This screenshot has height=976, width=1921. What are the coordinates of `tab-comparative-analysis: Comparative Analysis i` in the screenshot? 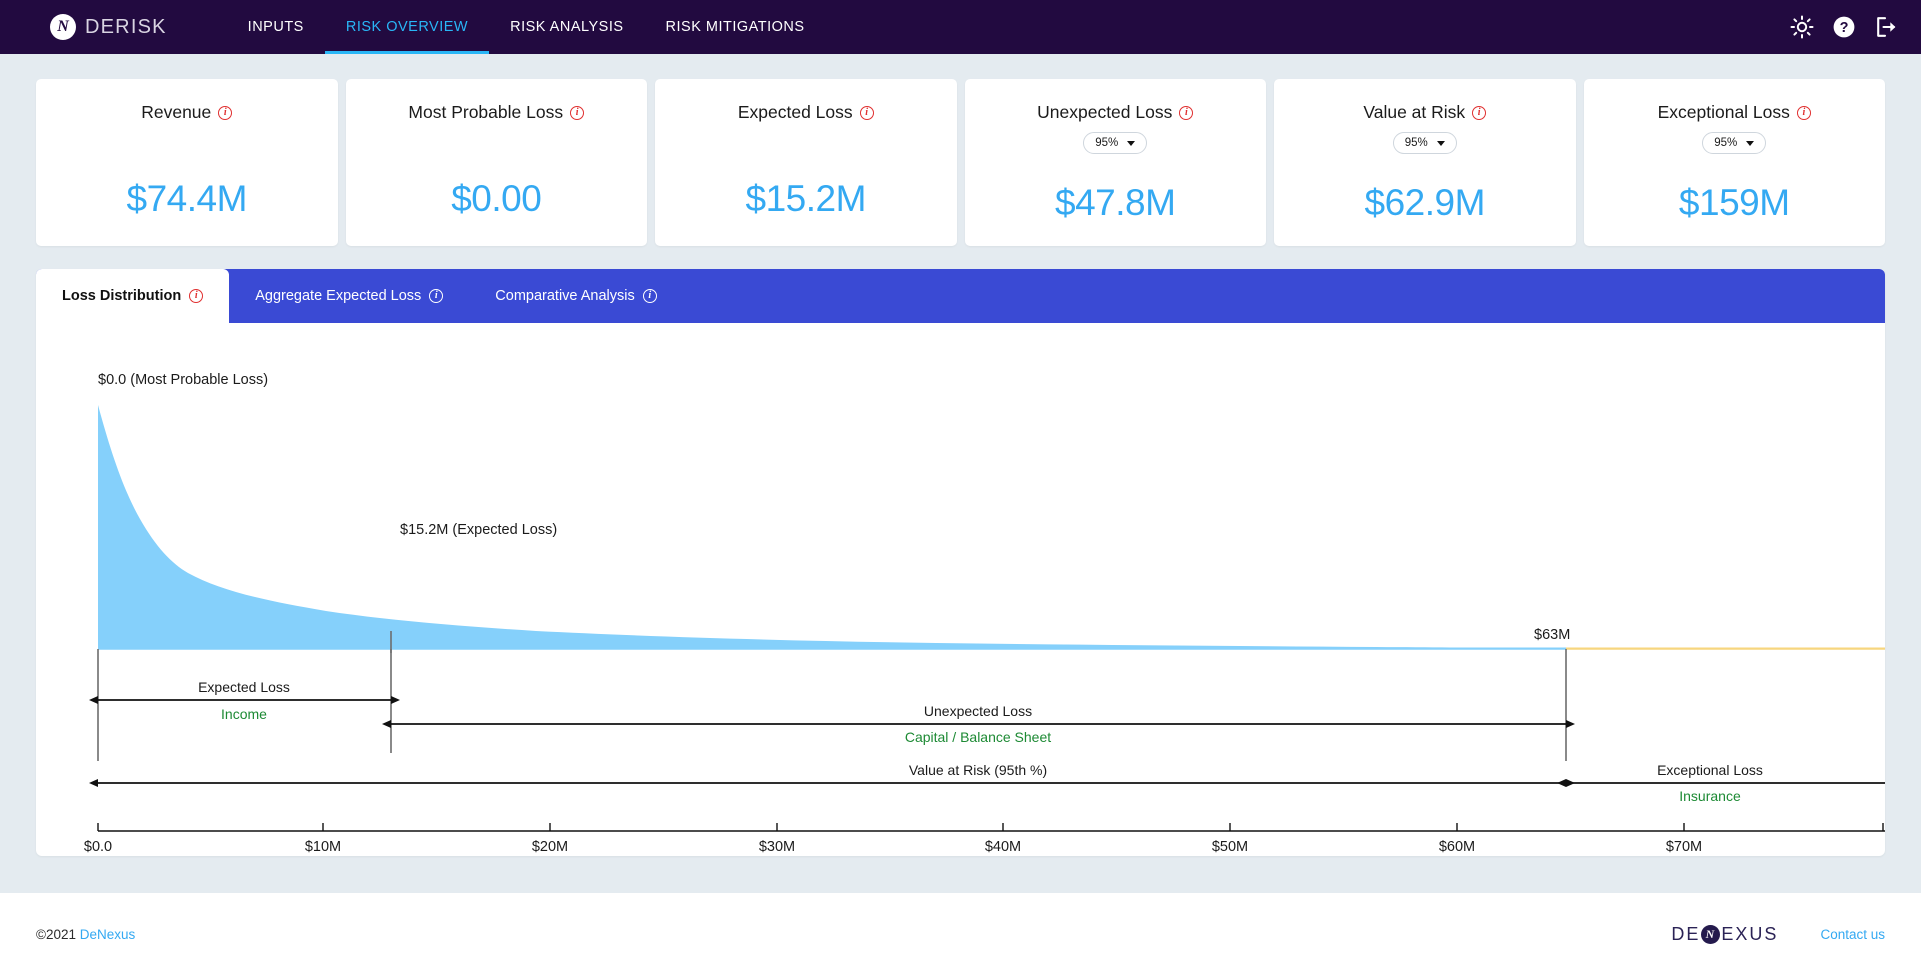 It's located at (575, 296).